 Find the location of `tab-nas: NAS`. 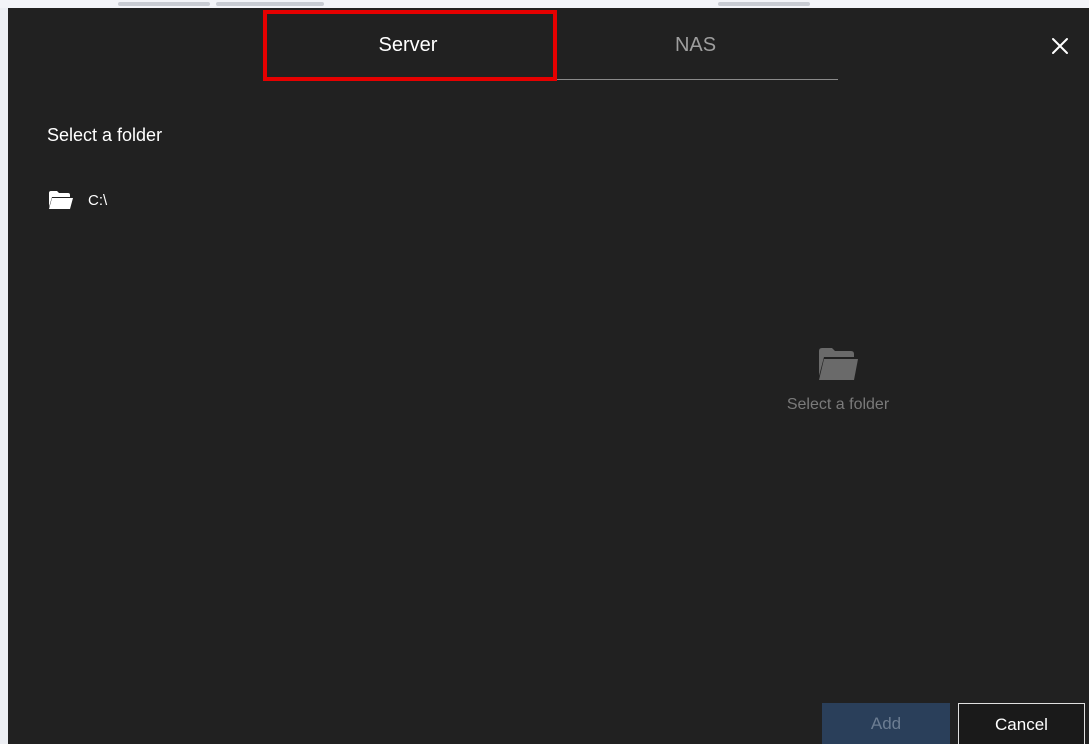

tab-nas: NAS is located at coordinates (695, 43).